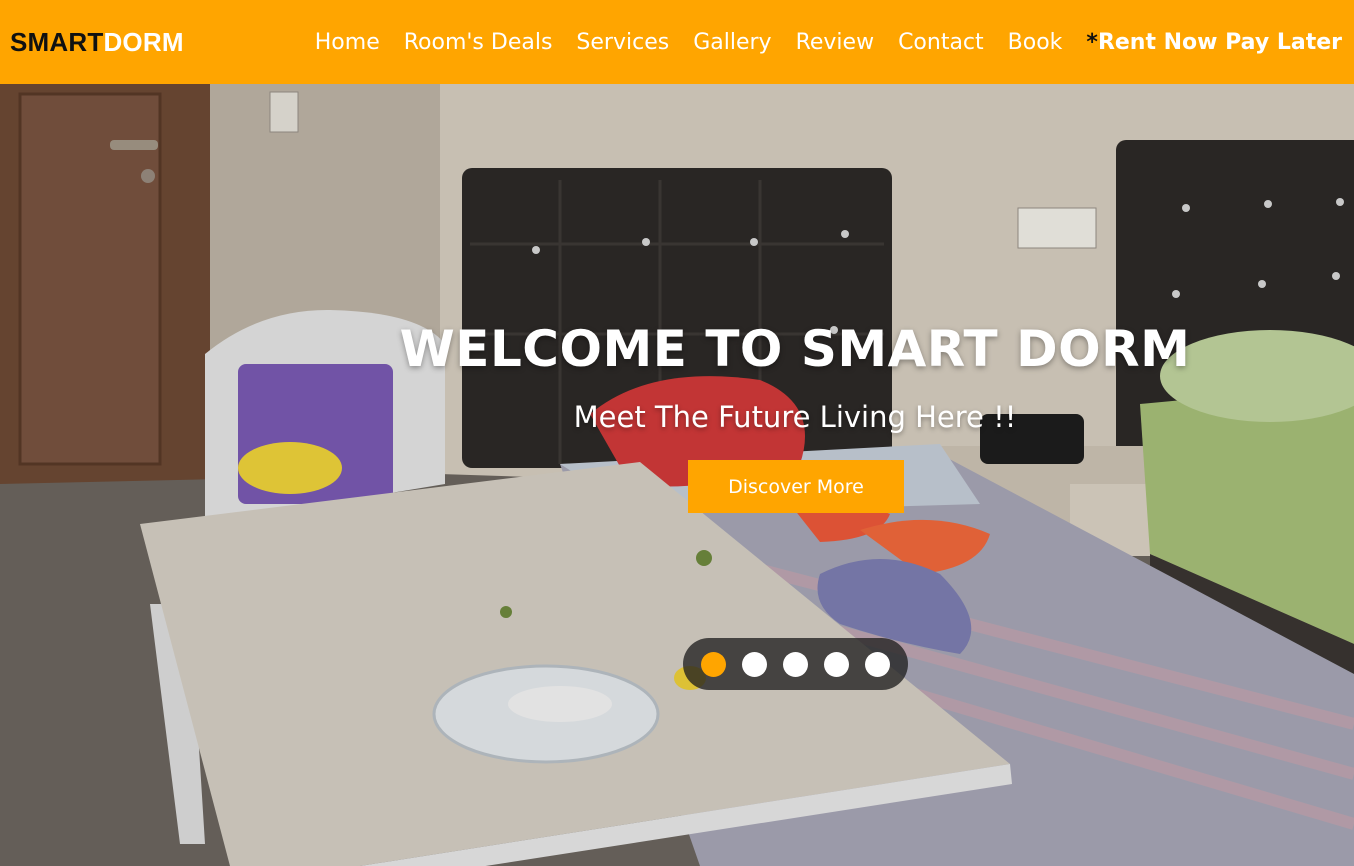  I want to click on discover-more-button: Discover More, so click(796, 486).